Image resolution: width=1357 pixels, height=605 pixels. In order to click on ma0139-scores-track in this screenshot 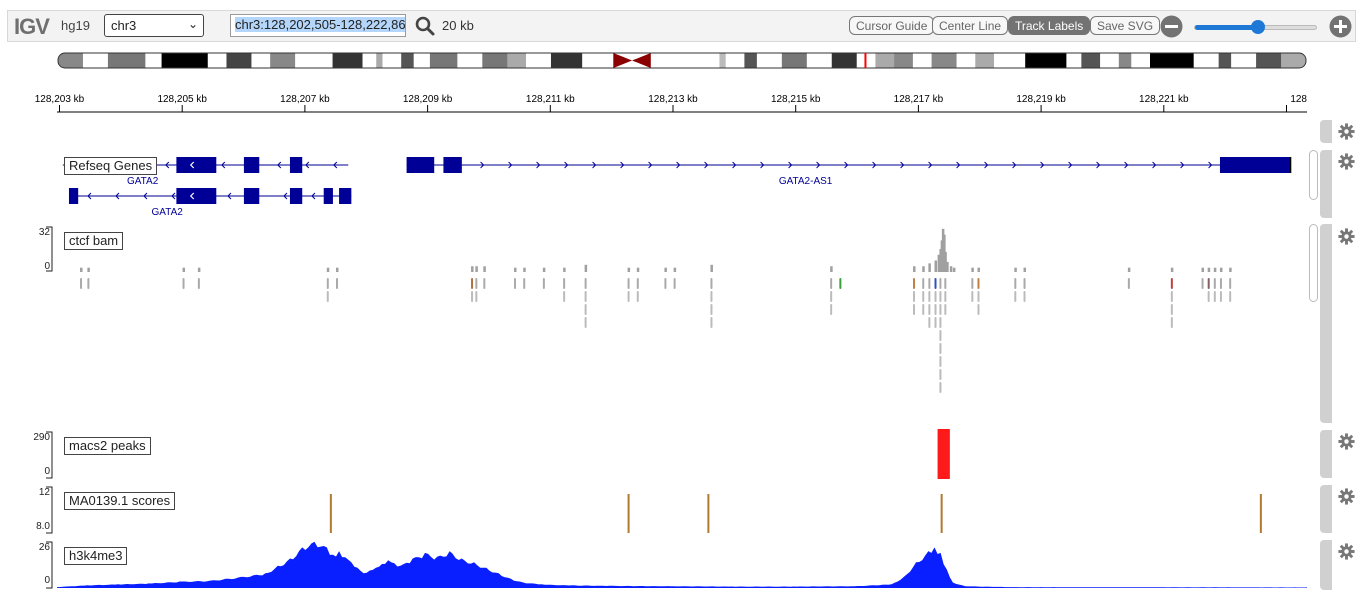, I will do `click(682, 510)`.